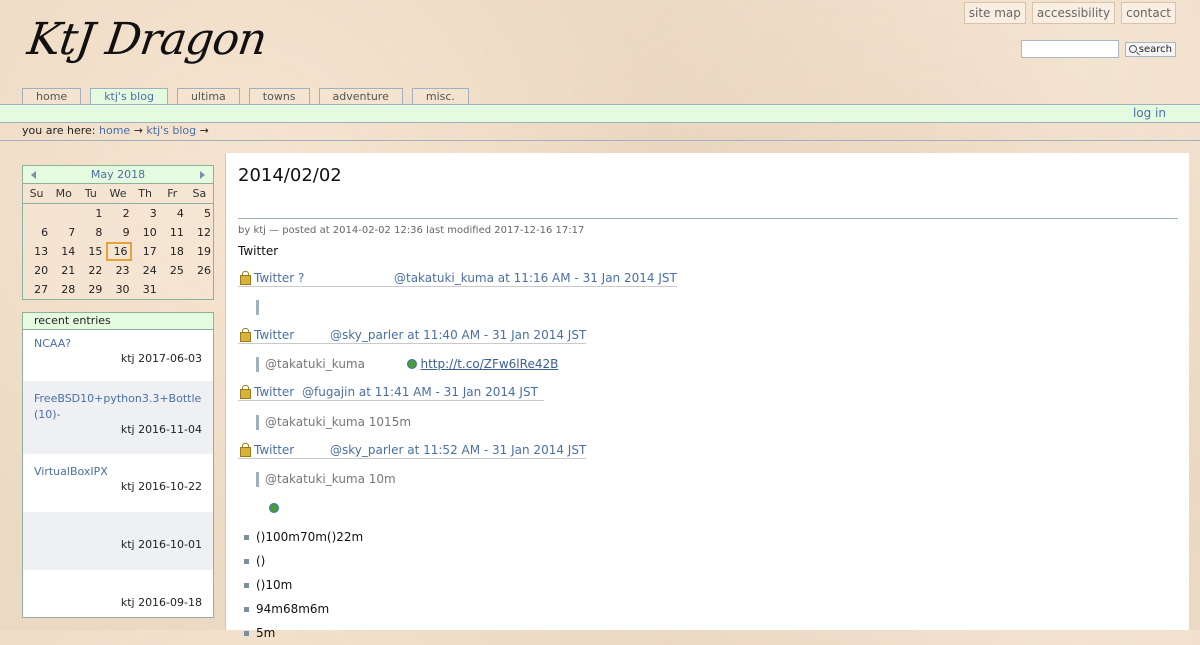  I want to click on calendar-header: May 2018, so click(118, 175).